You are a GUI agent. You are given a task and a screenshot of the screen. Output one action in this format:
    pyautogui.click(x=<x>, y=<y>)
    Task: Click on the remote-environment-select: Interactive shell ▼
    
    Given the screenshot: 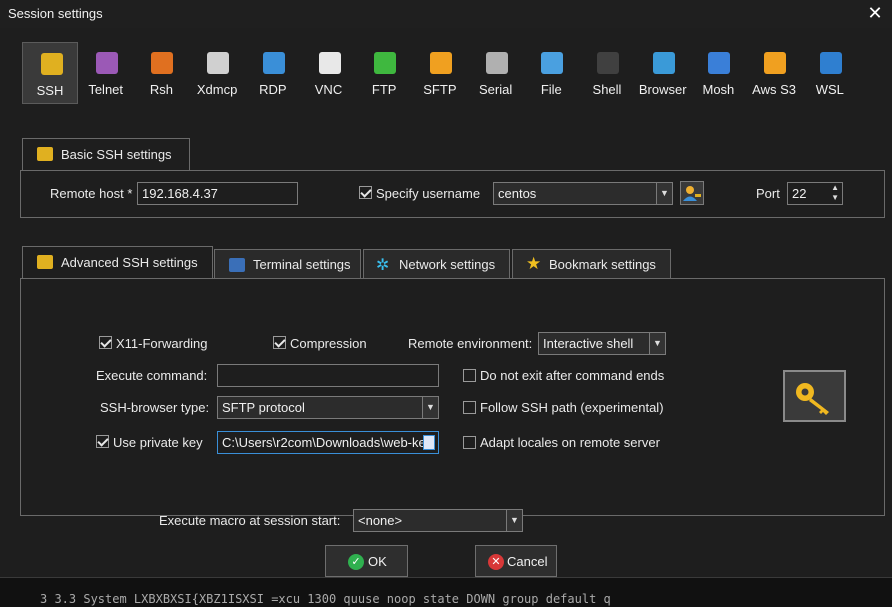 What is the action you would take?
    pyautogui.click(x=602, y=343)
    